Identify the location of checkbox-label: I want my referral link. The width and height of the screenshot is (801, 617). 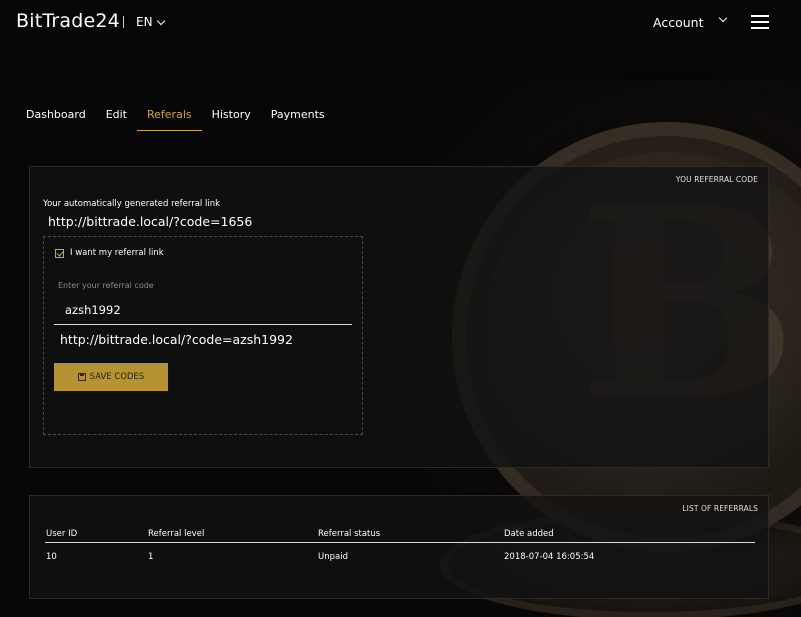
(117, 253).